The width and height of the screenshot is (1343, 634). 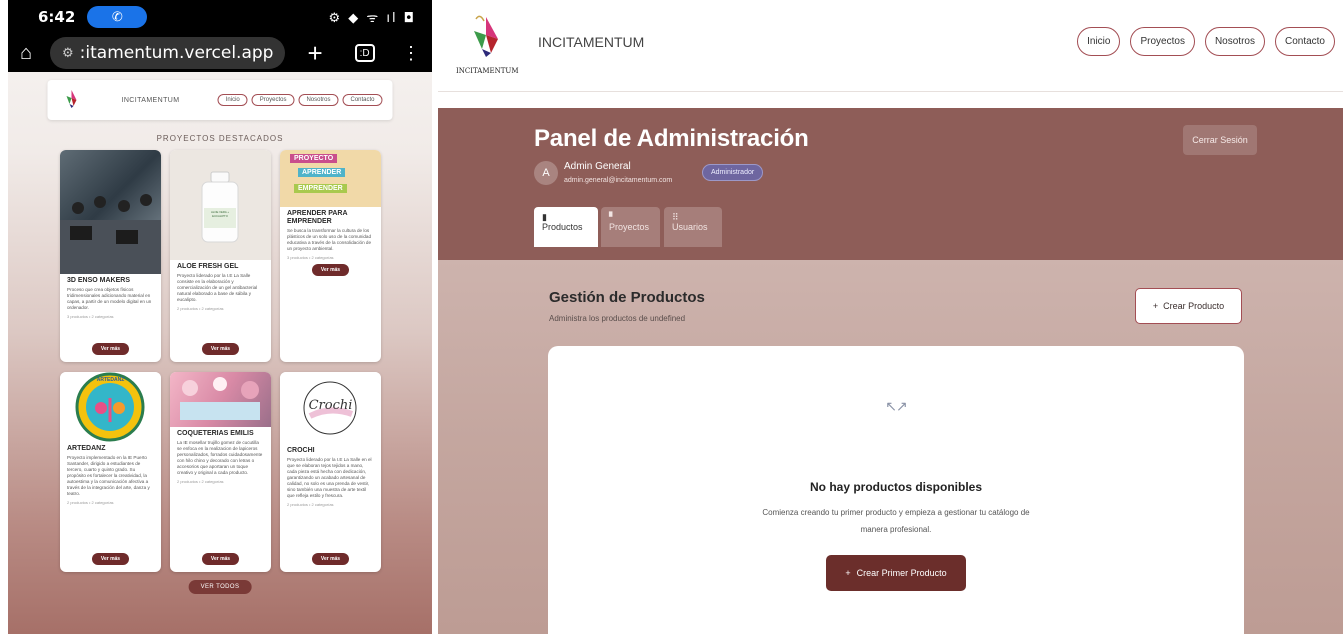 What do you see at coordinates (176, 53) in the screenshot?
I see `url-text: :itamentum.vercel.app` at bounding box center [176, 53].